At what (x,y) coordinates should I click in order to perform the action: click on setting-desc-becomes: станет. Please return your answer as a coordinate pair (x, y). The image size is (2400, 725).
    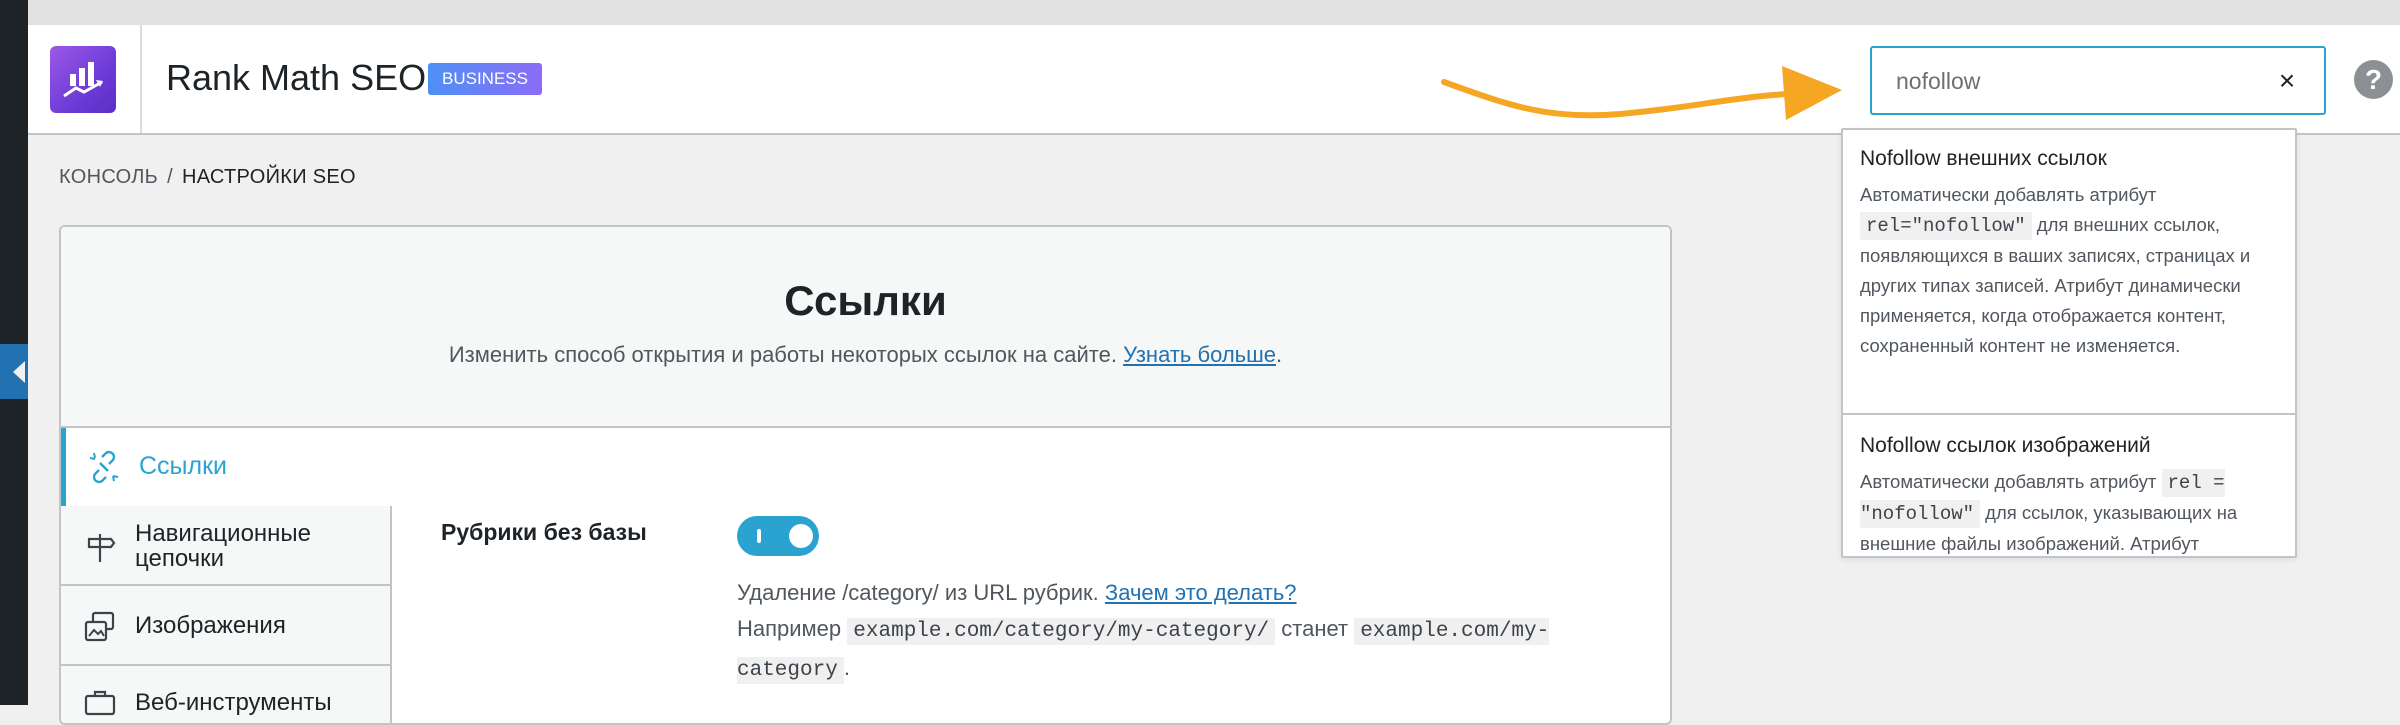
    Looking at the image, I should click on (1315, 628).